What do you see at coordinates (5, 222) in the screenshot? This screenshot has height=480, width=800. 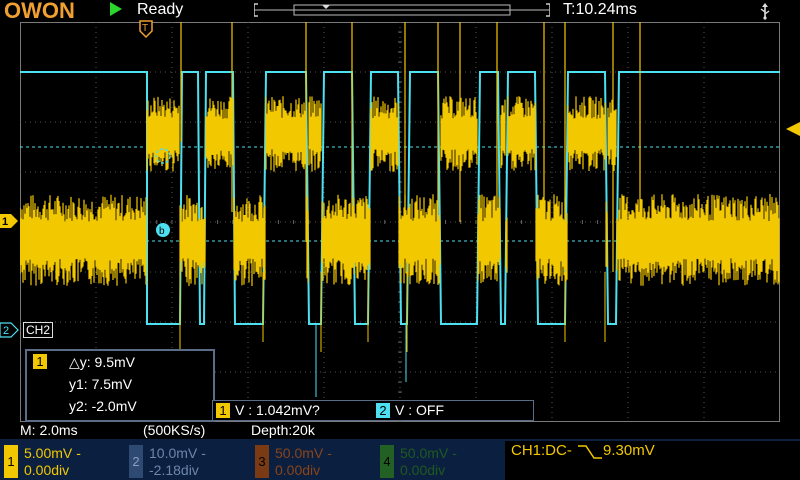 I see `ch1-marker-label: 1` at bounding box center [5, 222].